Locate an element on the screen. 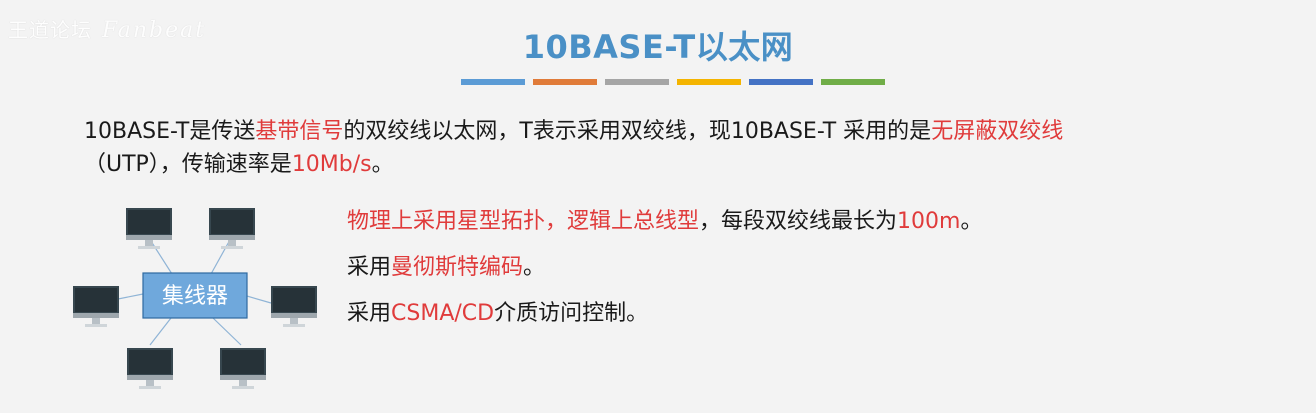 The height and width of the screenshot is (413, 1316). feature-highlight: CSMA/CD is located at coordinates (443, 313).